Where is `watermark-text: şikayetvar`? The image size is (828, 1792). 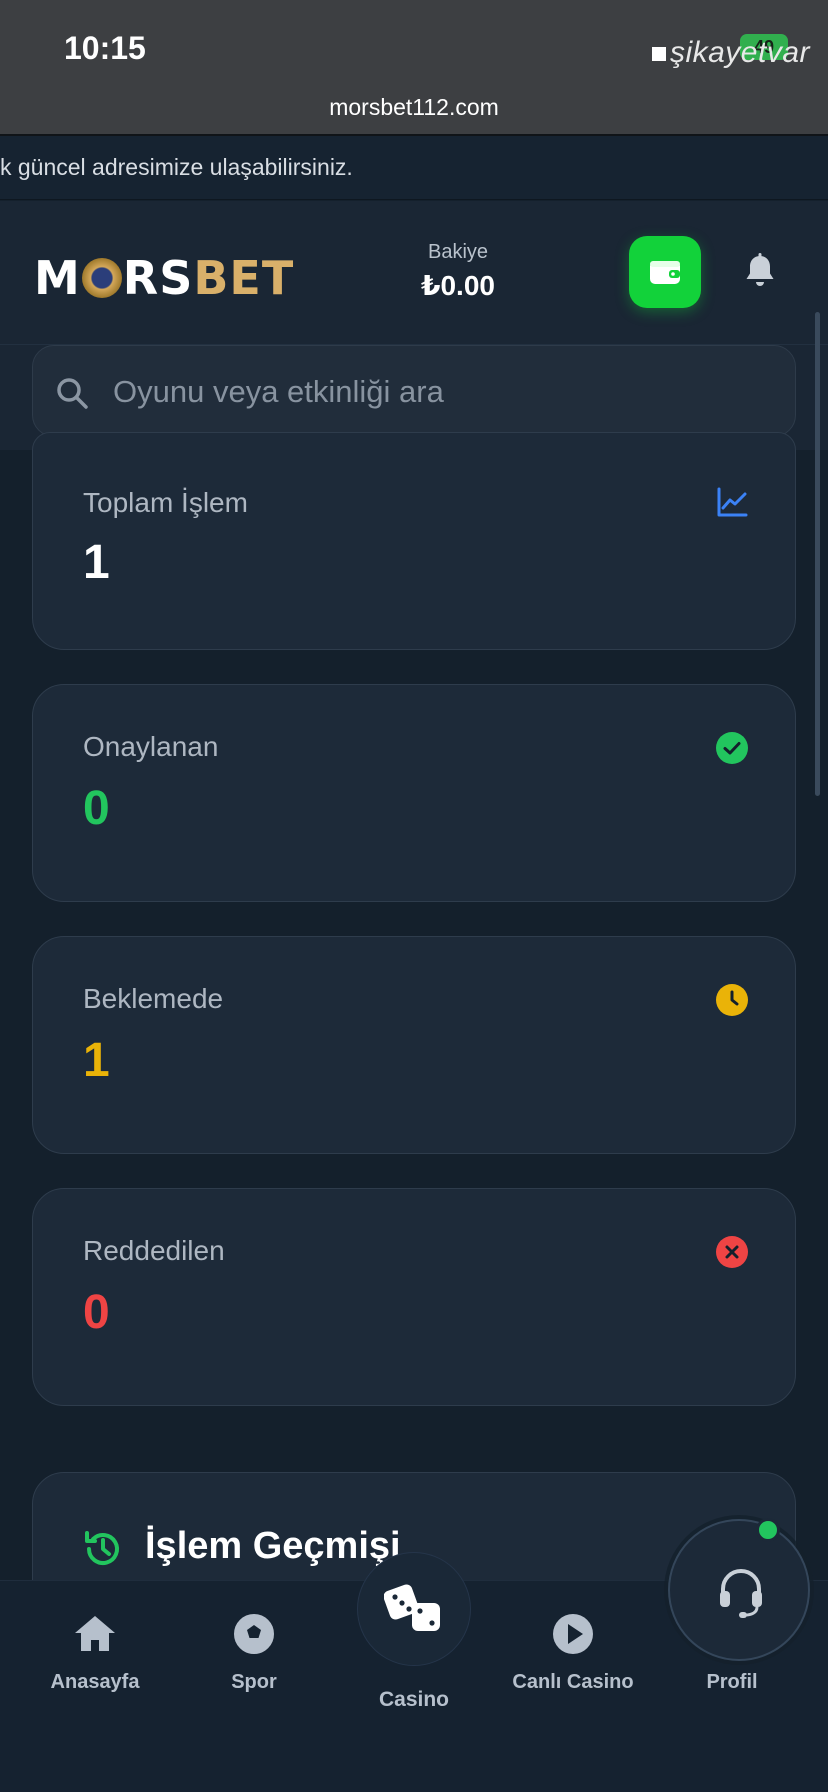 watermark-text: şikayetvar is located at coordinates (739, 52).